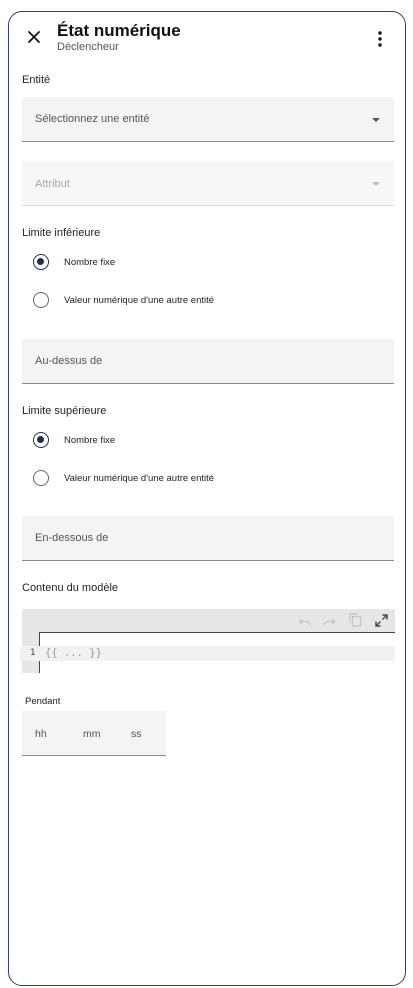 The height and width of the screenshot is (988, 413). What do you see at coordinates (61, 233) in the screenshot?
I see `lower-limit-label: Limite inférieure` at bounding box center [61, 233].